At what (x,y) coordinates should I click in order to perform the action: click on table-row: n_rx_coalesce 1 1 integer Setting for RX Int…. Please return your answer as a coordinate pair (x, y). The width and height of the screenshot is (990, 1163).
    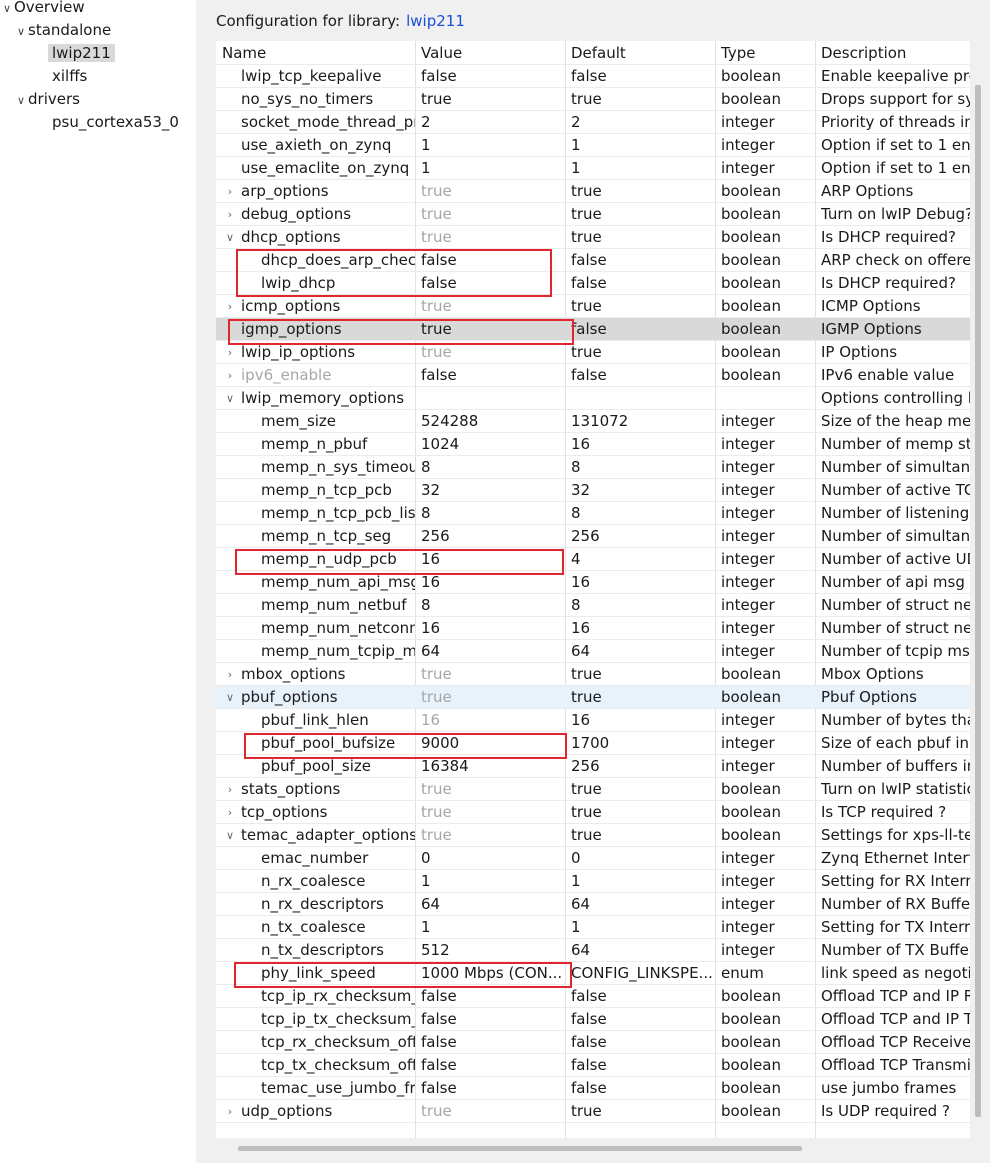
    Looking at the image, I should click on (593, 881).